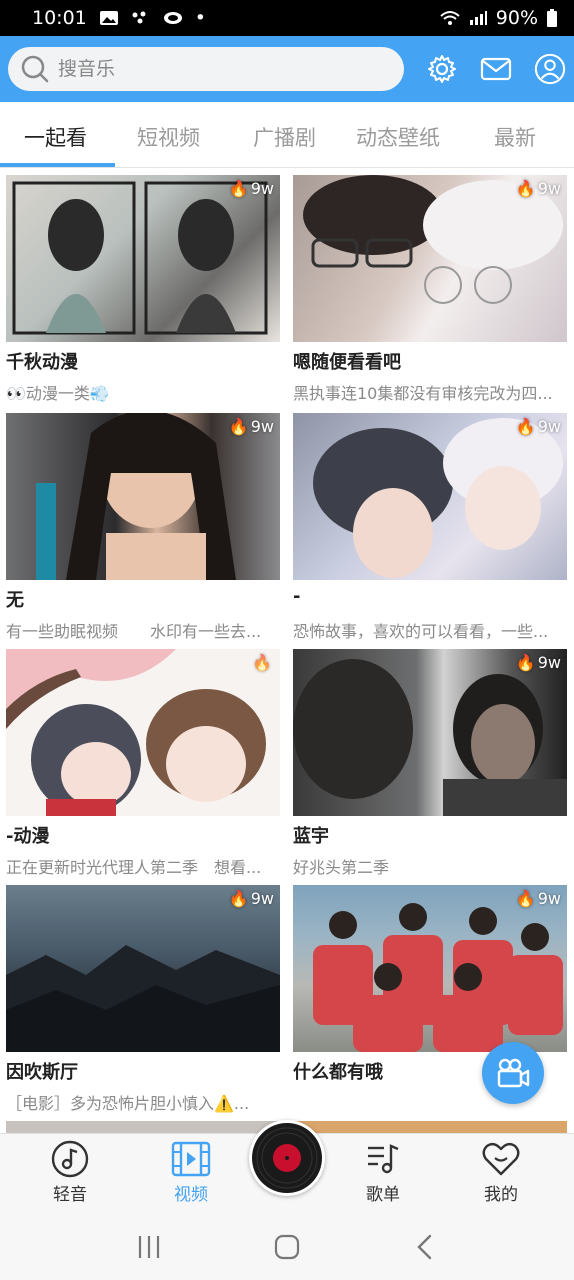 The image size is (574, 1280). Describe the element at coordinates (172, 18) in the screenshot. I see `app-notification-icon` at that location.